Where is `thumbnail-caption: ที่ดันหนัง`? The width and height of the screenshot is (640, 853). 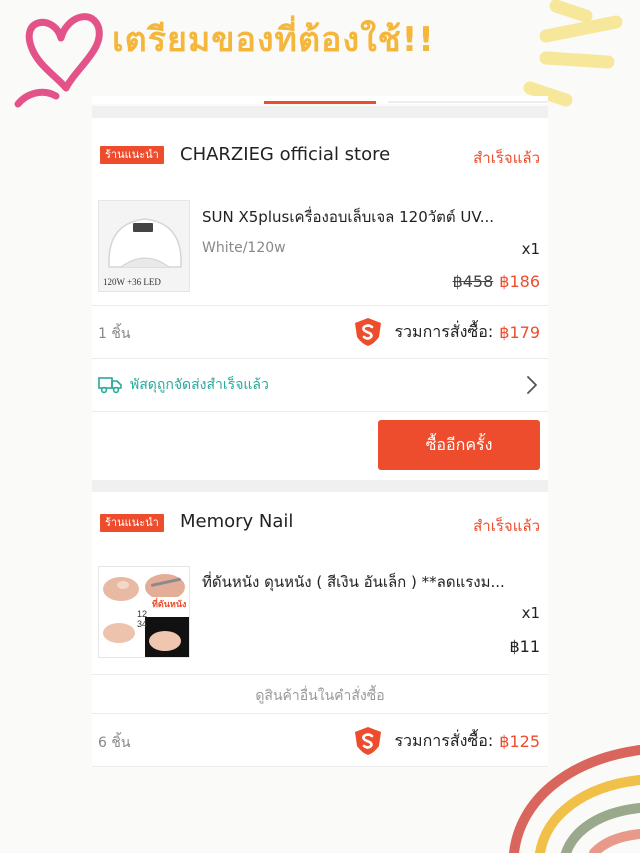
thumbnail-caption: ที่ดันหนัง is located at coordinates (169, 604).